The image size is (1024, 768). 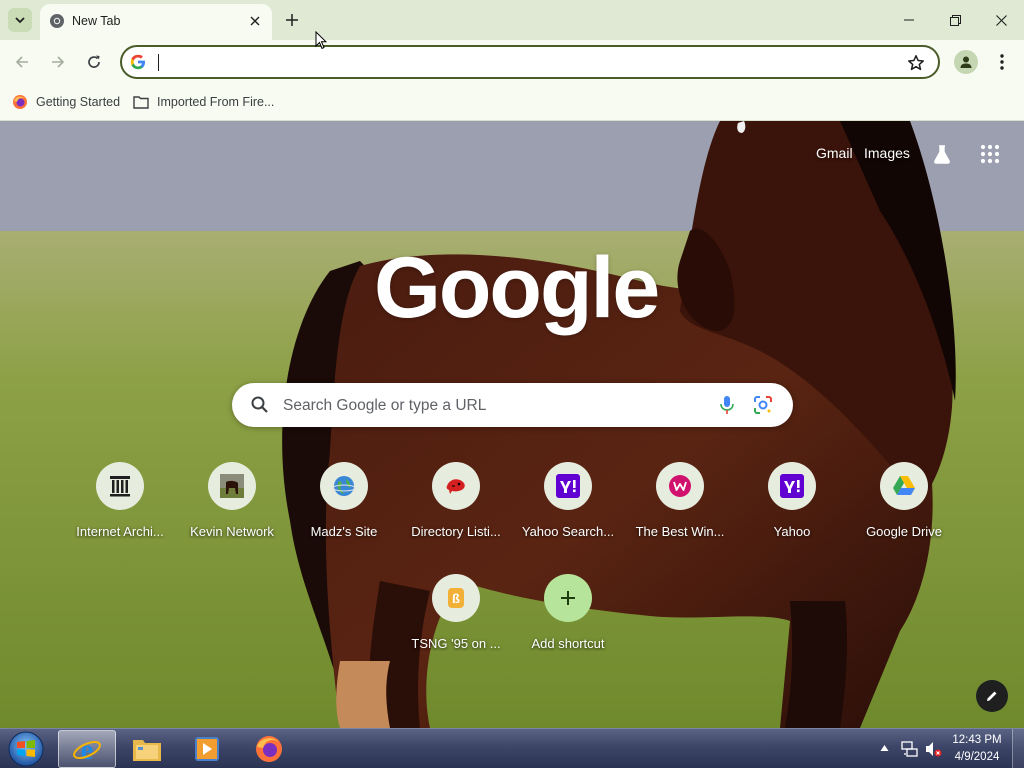 What do you see at coordinates (344, 531) in the screenshot?
I see `shortcut-label: Madz's Site` at bounding box center [344, 531].